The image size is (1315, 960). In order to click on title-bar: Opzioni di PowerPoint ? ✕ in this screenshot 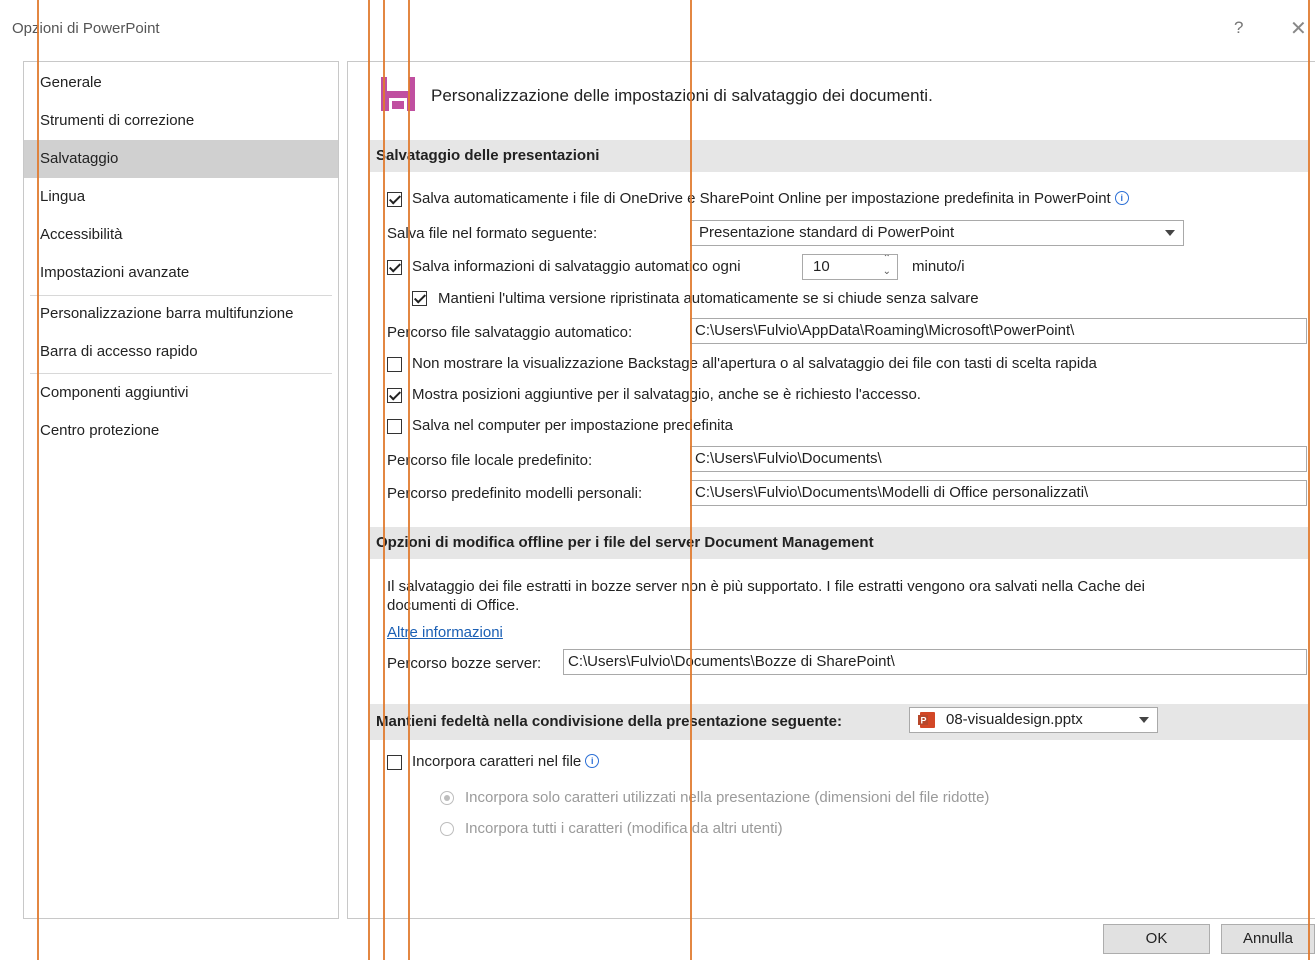, I will do `click(657, 30)`.